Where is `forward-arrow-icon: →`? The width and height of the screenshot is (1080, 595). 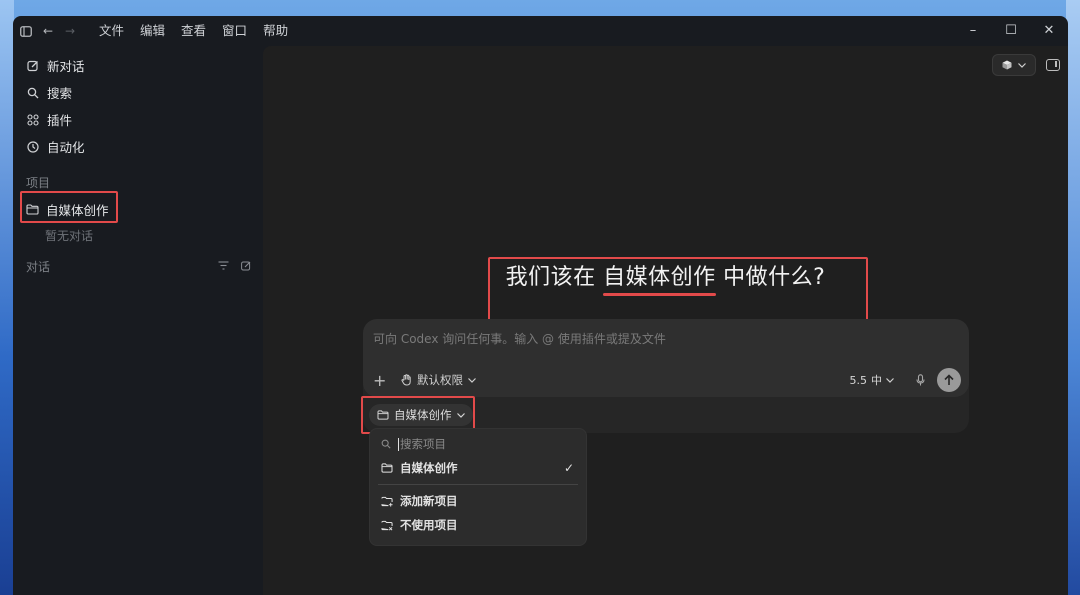 forward-arrow-icon: → is located at coordinates (70, 31).